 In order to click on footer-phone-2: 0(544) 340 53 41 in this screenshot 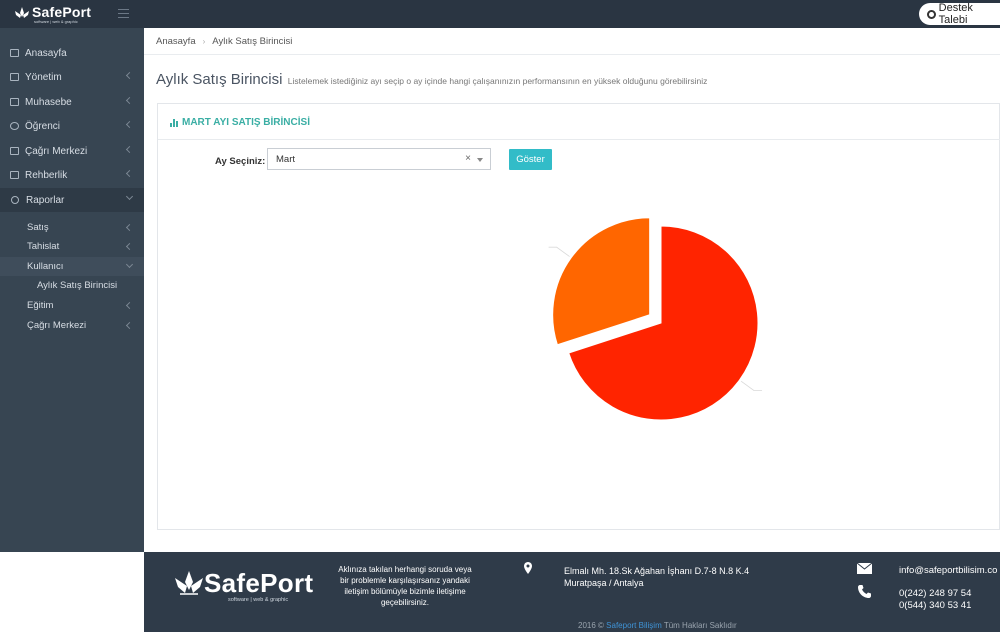, I will do `click(935, 605)`.